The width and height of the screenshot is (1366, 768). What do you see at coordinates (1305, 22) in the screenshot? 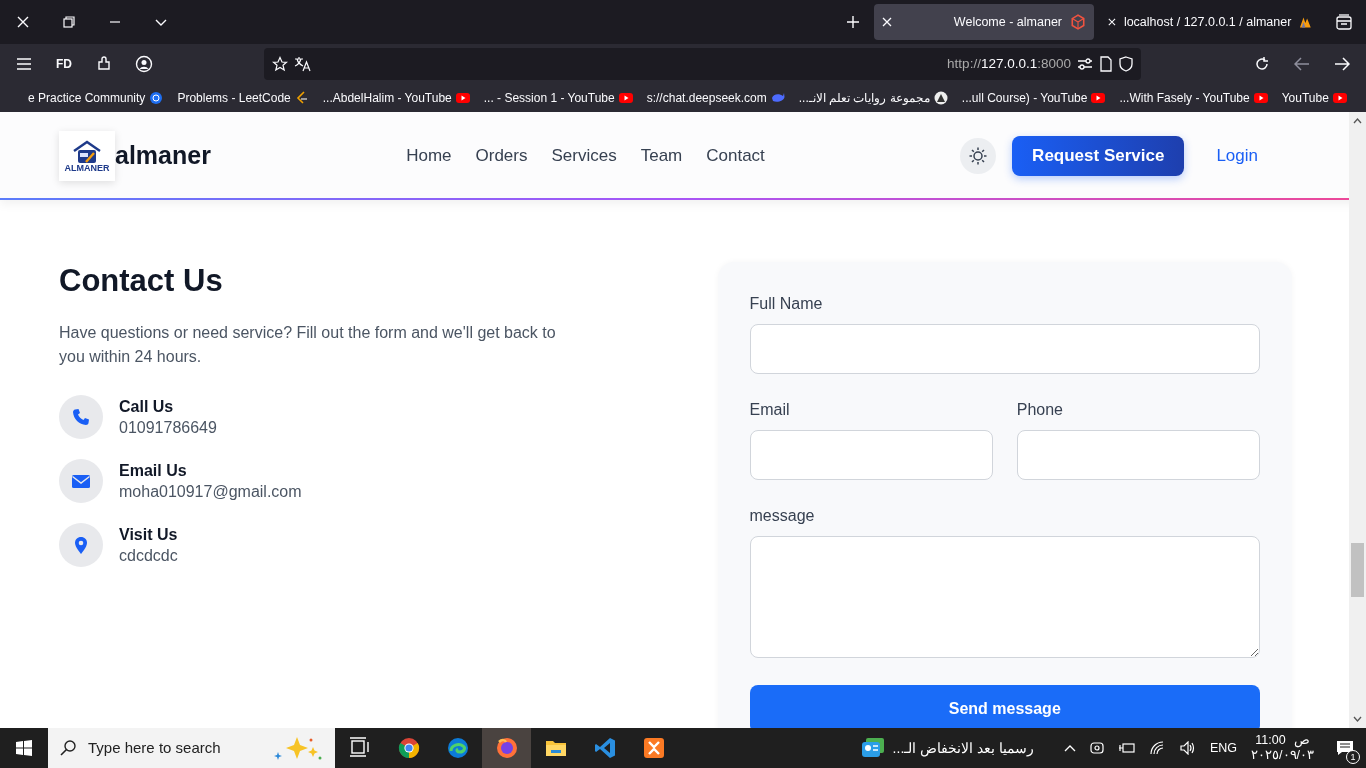
I see `sail-icon` at bounding box center [1305, 22].